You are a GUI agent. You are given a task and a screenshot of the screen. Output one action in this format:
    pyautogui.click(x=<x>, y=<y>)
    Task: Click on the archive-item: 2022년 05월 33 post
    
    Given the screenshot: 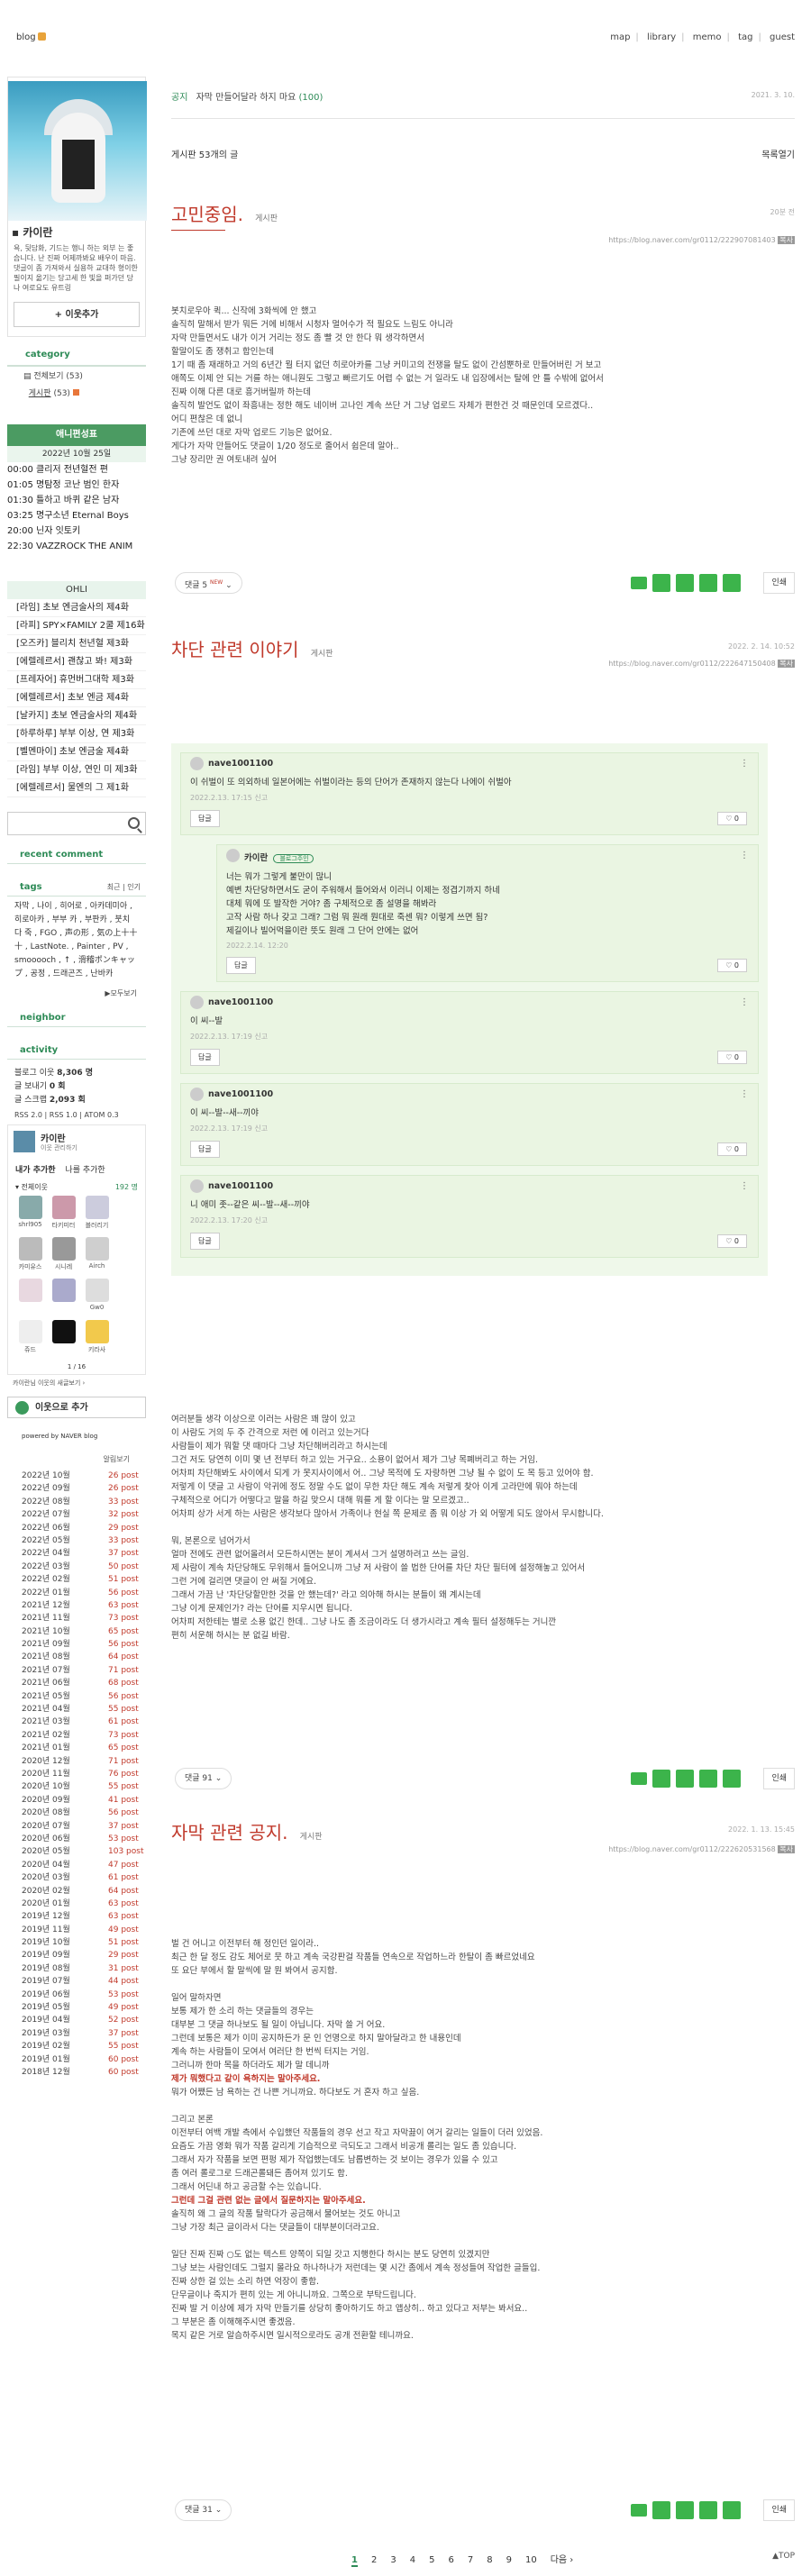 What is the action you would take?
    pyautogui.click(x=76, y=1540)
    